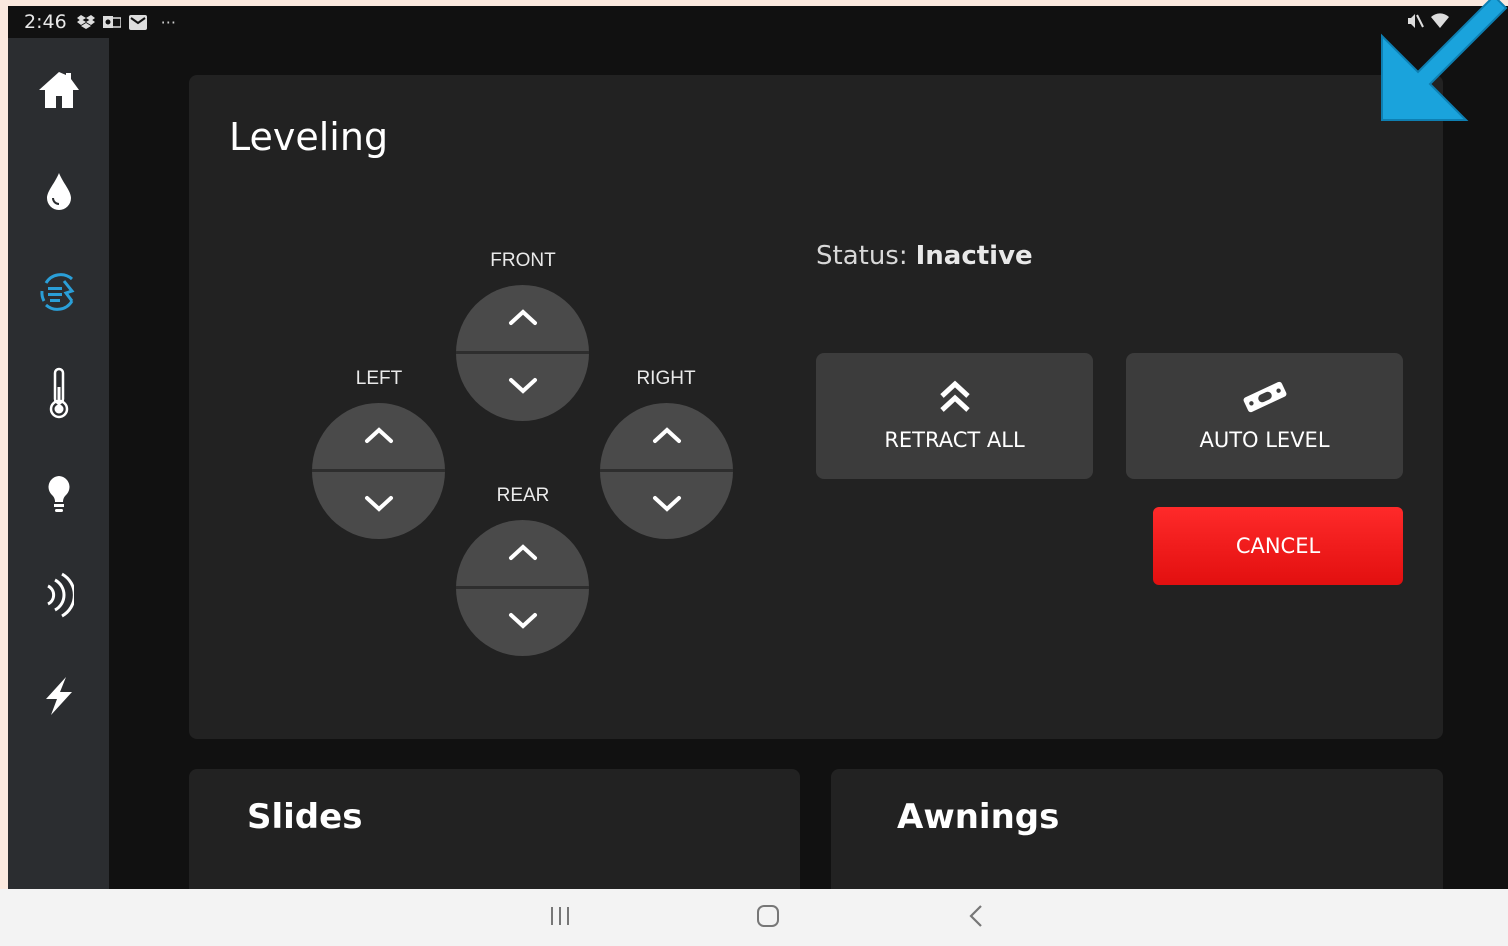 The image size is (1508, 946). Describe the element at coordinates (666, 378) in the screenshot. I see `right-label: RIGHT` at that location.